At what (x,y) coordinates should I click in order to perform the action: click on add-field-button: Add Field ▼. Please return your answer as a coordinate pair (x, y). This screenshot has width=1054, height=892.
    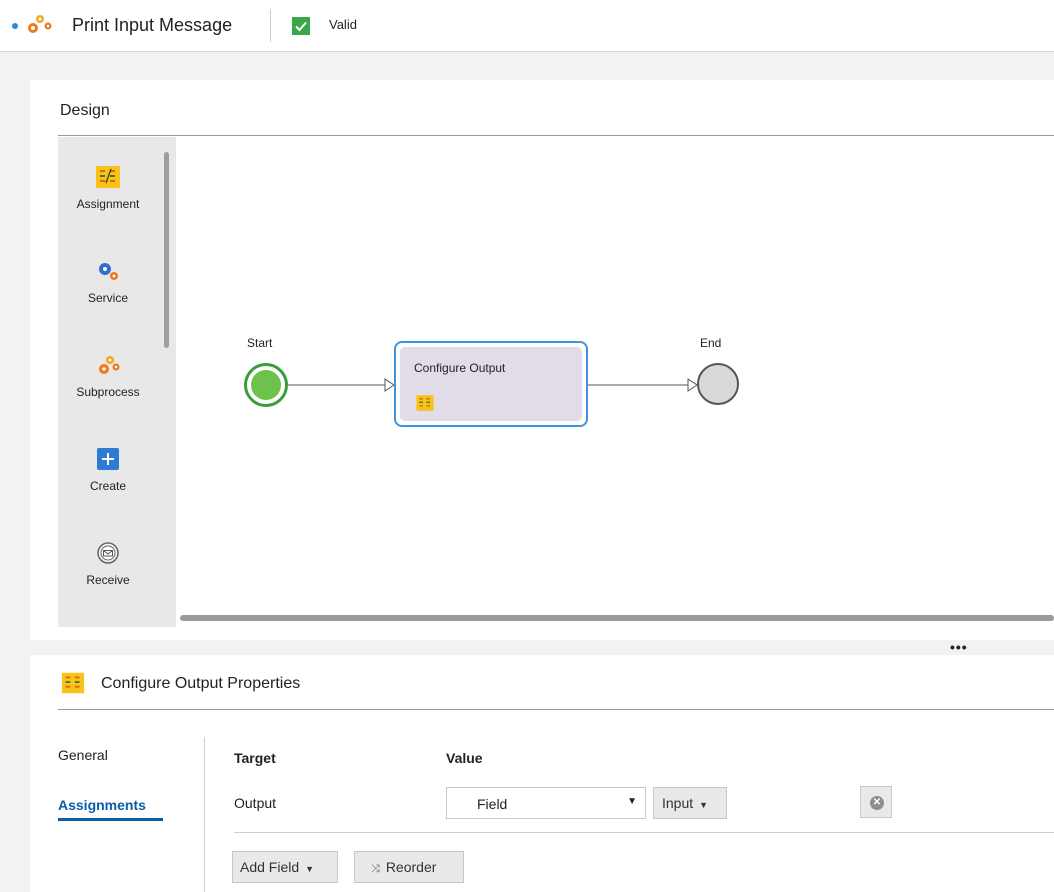
    Looking at the image, I should click on (285, 867).